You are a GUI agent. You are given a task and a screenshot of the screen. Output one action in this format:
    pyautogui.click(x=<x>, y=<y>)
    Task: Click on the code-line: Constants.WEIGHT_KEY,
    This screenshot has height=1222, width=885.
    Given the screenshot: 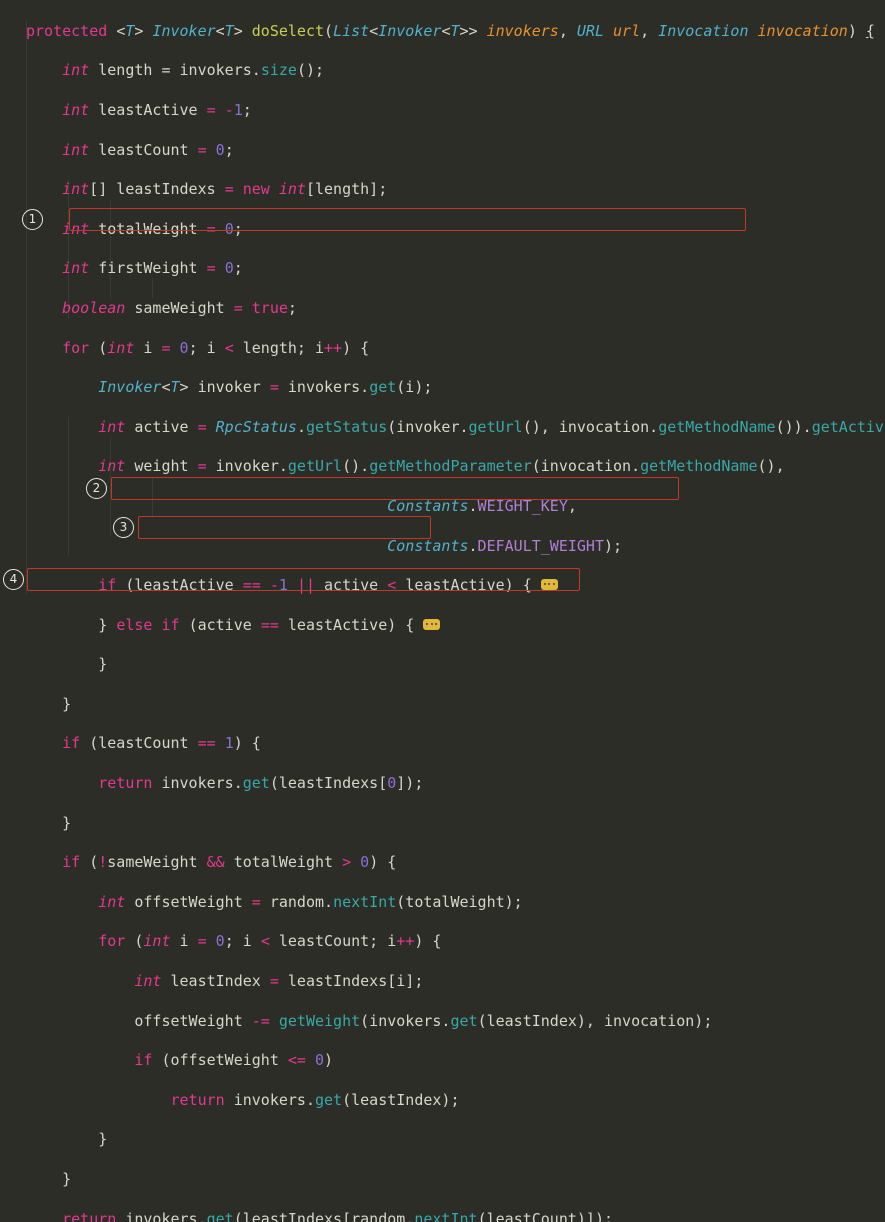 What is the action you would take?
    pyautogui.click(x=482, y=505)
    